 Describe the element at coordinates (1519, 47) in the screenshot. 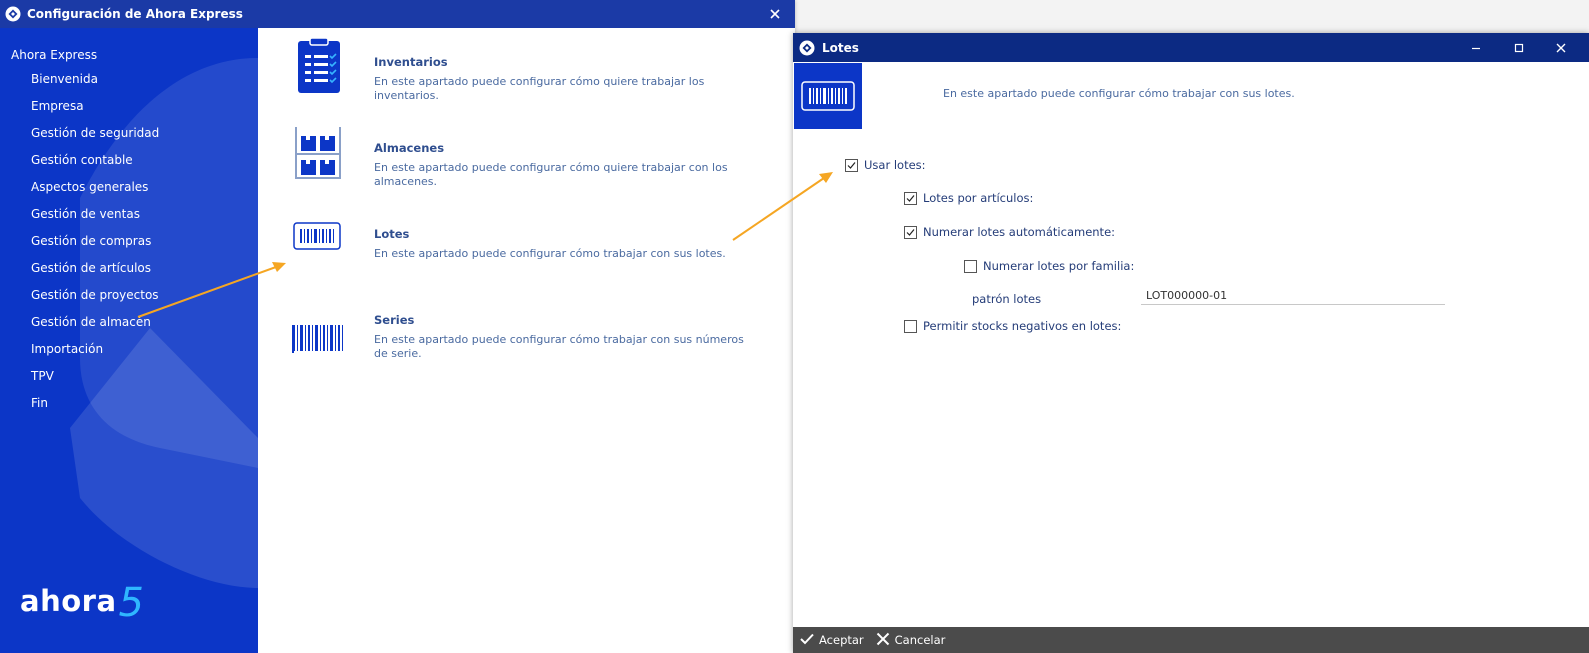

I see `maximize-icon` at that location.